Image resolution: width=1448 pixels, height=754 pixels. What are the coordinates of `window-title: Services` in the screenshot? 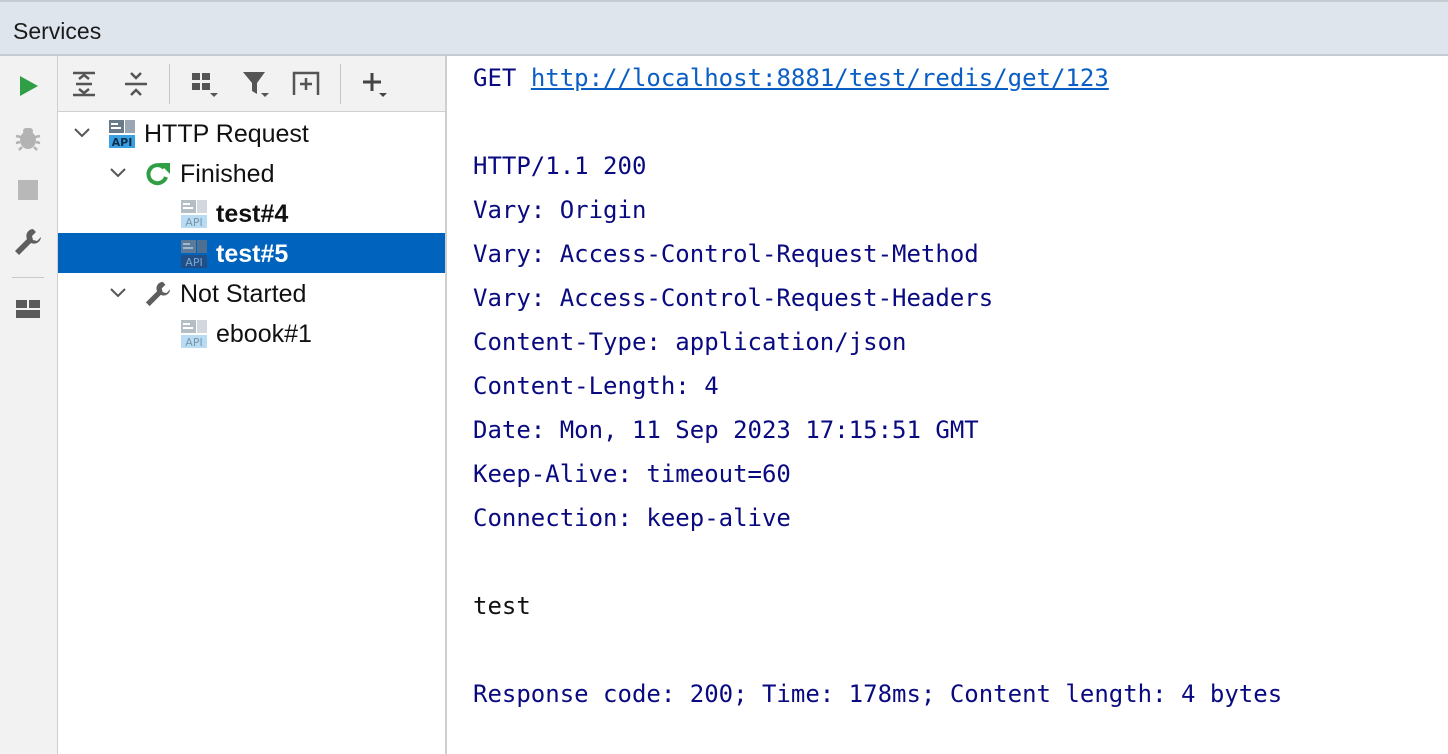 It's located at (57, 31).